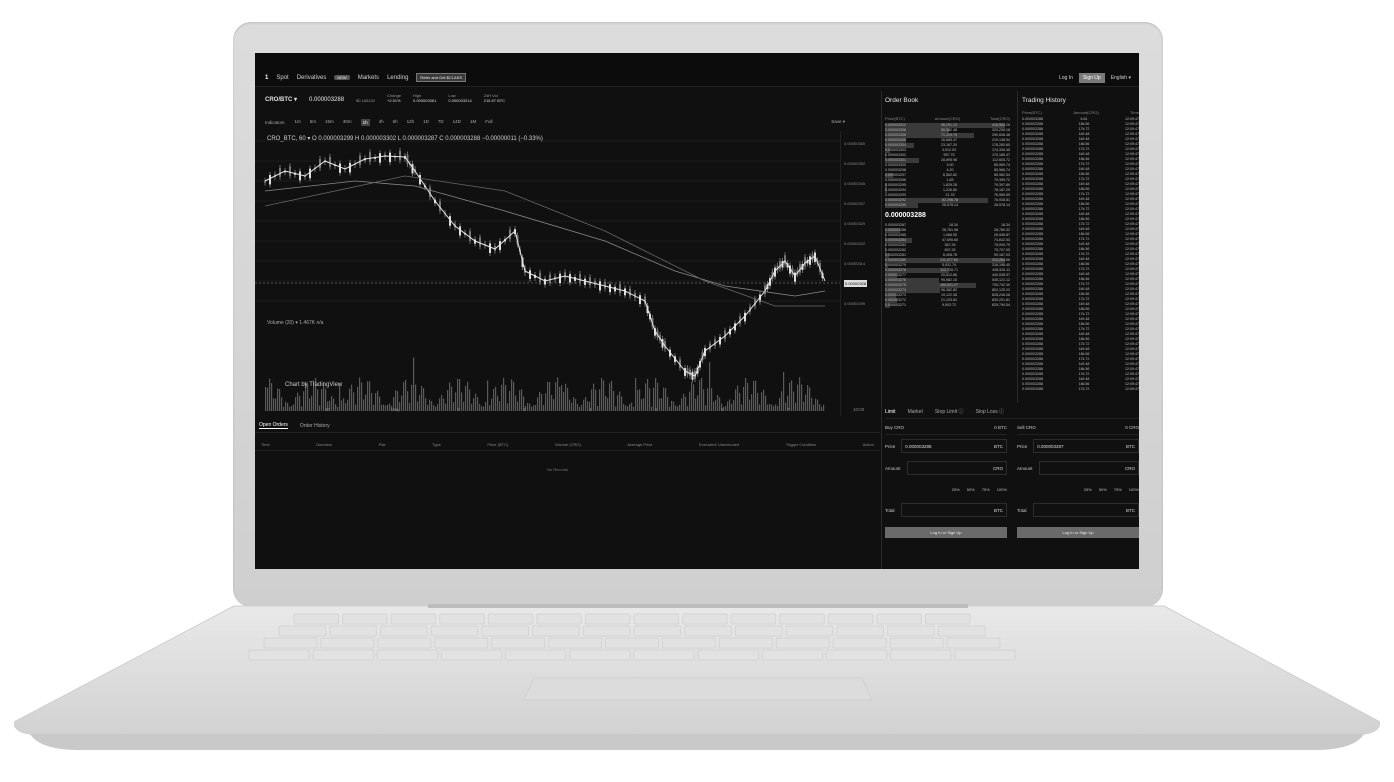 The image size is (1394, 782). What do you see at coordinates (953, 510) in the screenshot?
I see `buy-total-input: BTC` at bounding box center [953, 510].